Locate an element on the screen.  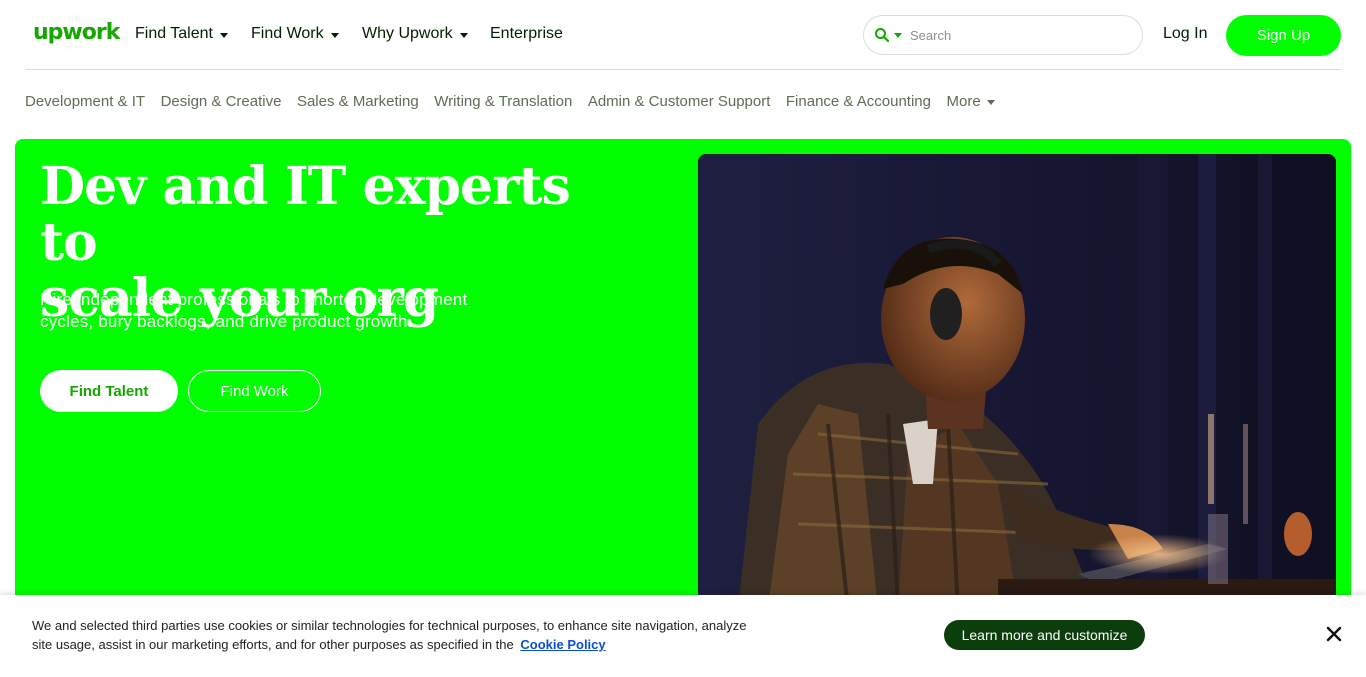
nav-find-talent-label: Find Talent is located at coordinates (174, 33).